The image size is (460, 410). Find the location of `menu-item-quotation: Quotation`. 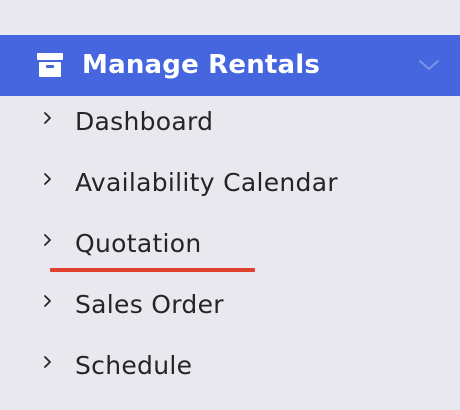

menu-item-quotation: Quotation is located at coordinates (230, 244).